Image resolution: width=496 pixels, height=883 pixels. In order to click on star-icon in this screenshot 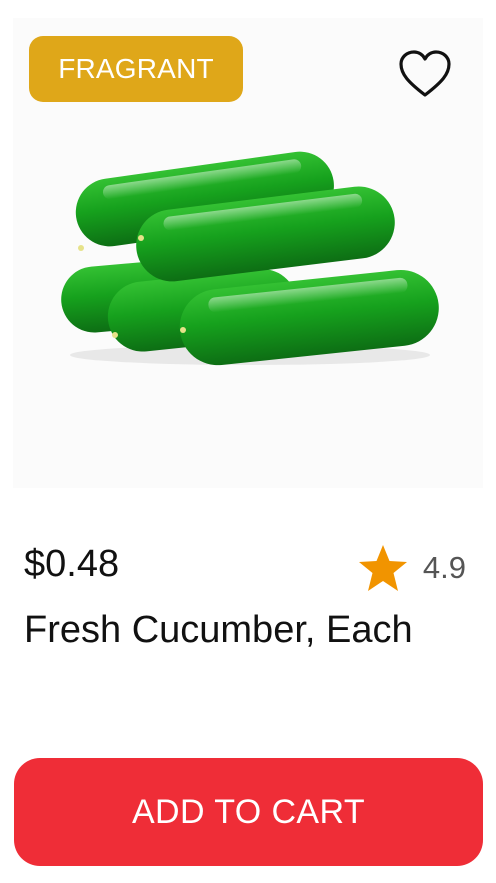, I will do `click(382, 568)`.